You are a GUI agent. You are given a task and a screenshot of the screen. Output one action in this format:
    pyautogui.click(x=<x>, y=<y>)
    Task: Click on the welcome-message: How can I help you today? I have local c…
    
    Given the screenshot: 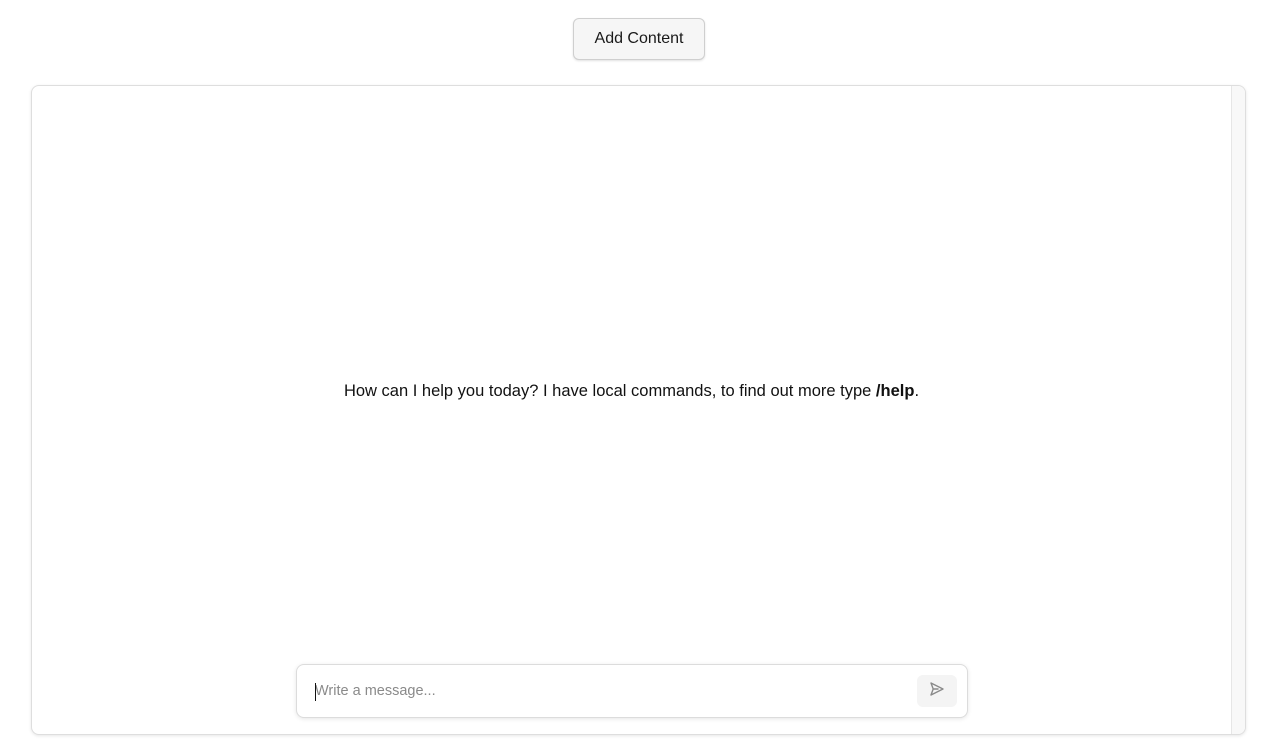 What is the action you would take?
    pyautogui.click(x=631, y=391)
    